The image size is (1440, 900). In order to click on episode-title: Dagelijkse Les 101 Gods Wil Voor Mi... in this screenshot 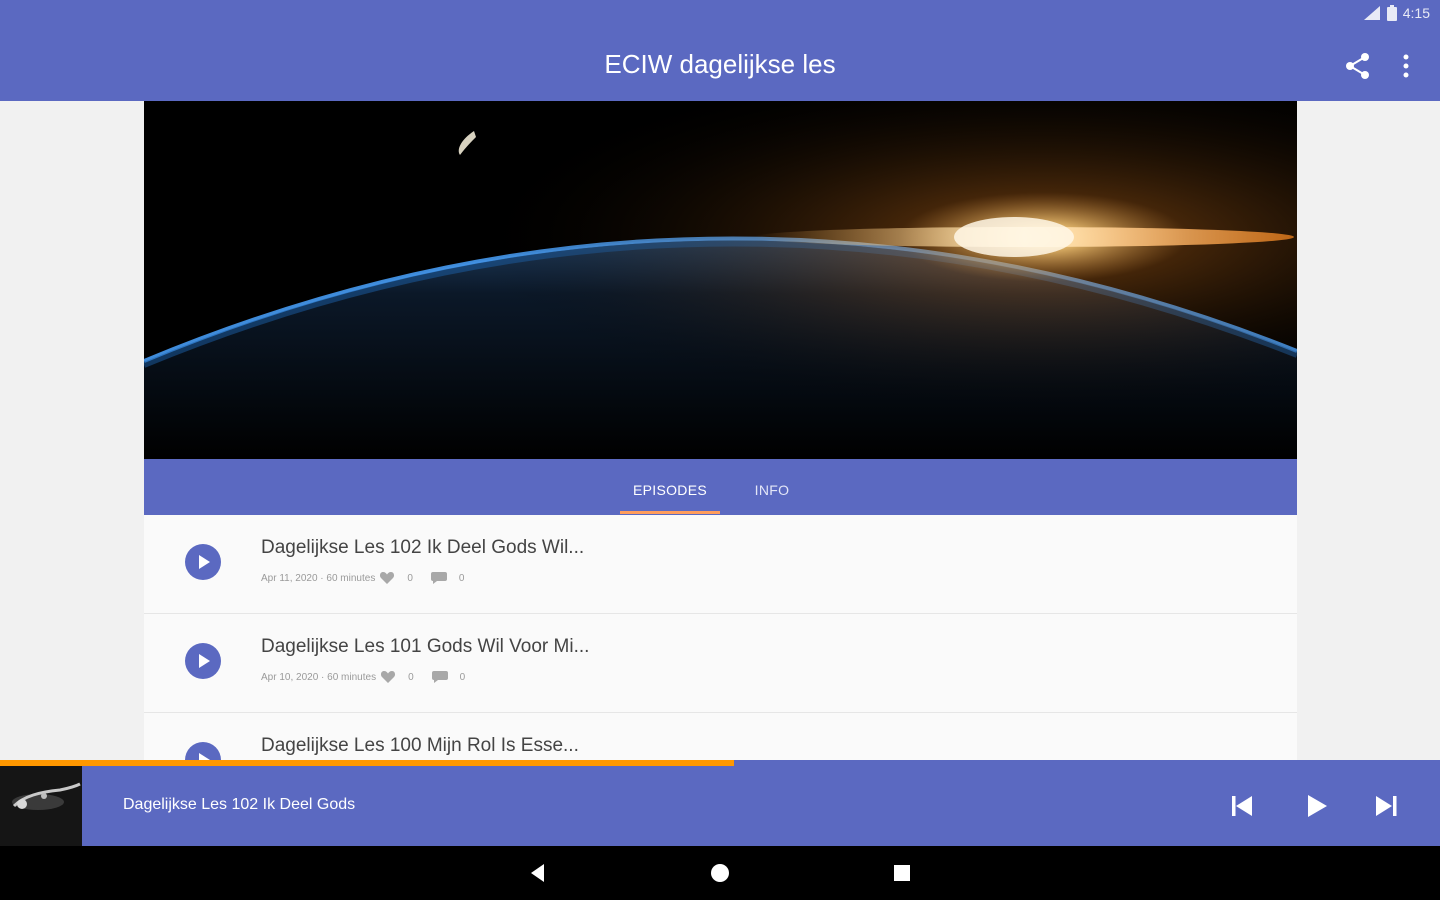, I will do `click(425, 646)`.